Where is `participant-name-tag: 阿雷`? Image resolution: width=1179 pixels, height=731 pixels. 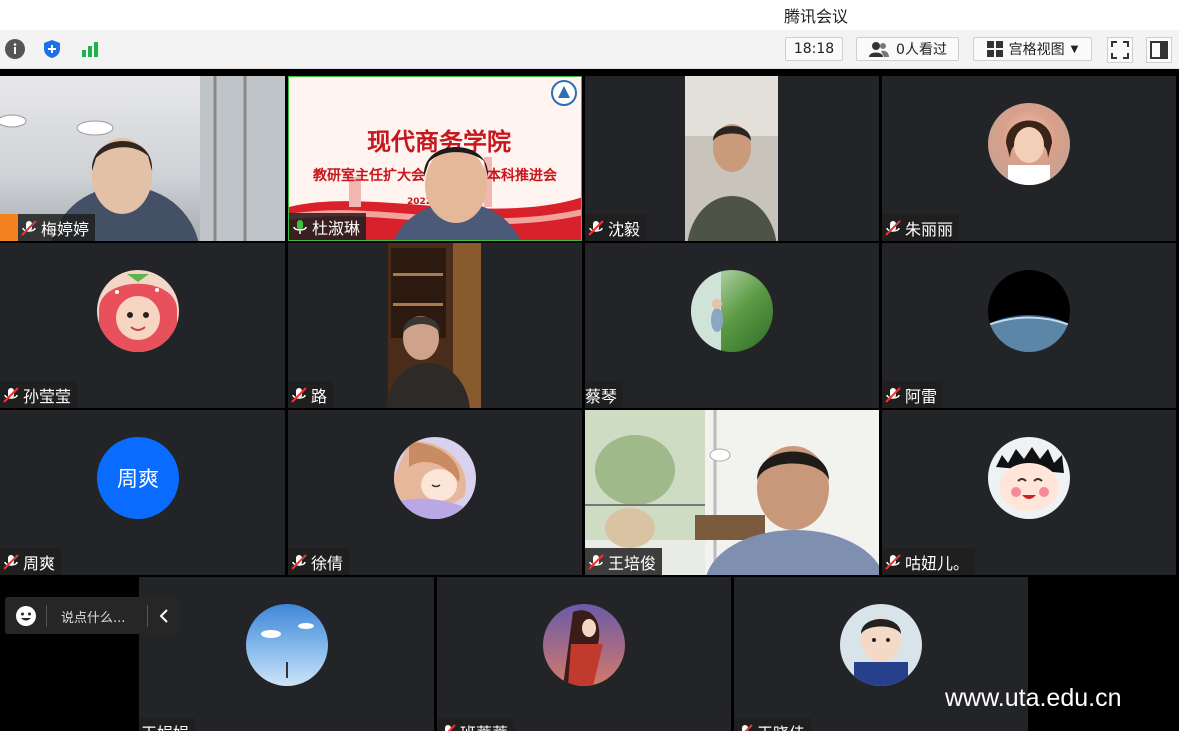
participant-name-tag: 阿雷 is located at coordinates (913, 394).